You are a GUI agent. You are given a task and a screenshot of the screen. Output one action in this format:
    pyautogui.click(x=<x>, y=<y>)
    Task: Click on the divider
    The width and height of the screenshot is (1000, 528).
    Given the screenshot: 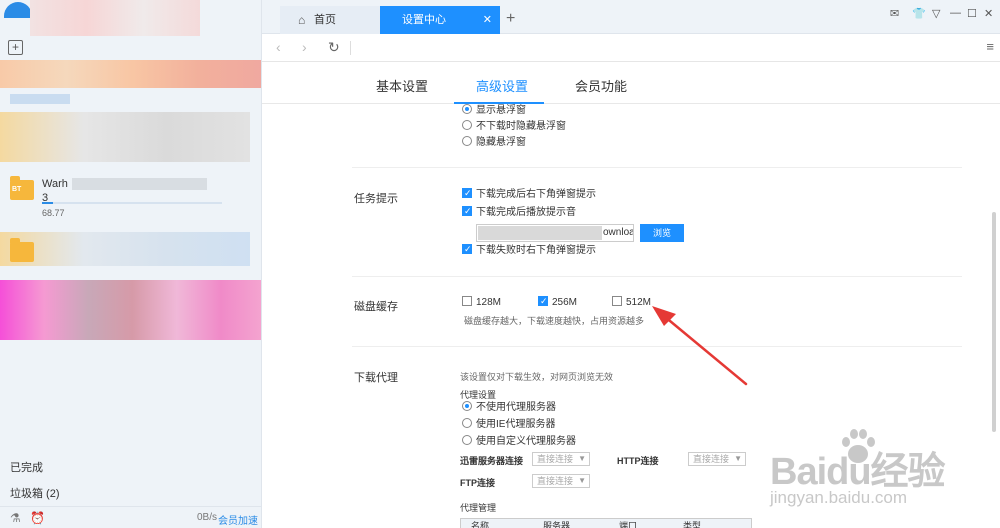 What is the action you would take?
    pyautogui.click(x=350, y=48)
    